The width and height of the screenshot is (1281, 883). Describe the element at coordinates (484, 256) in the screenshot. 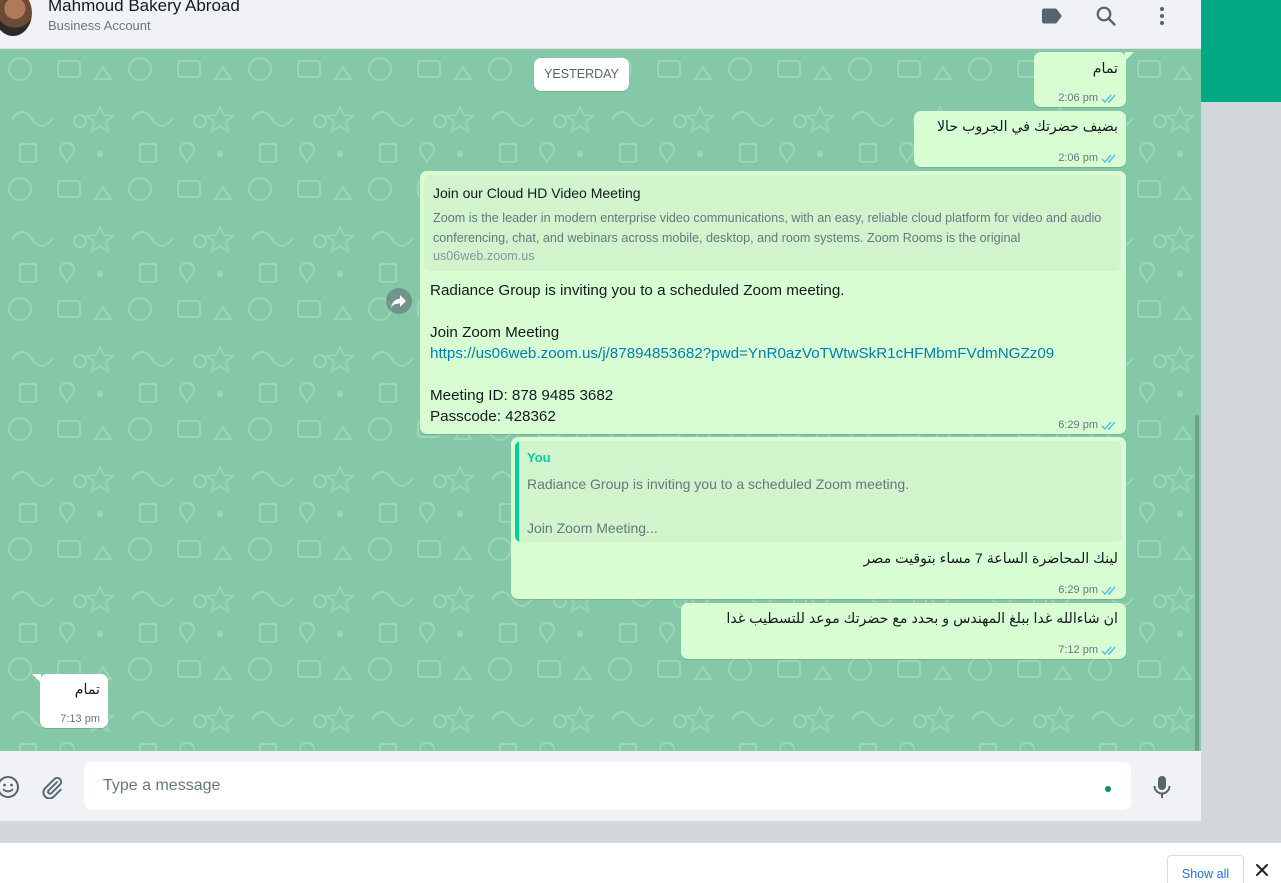

I see `link-preview-domain: us06web.zoom.us` at that location.